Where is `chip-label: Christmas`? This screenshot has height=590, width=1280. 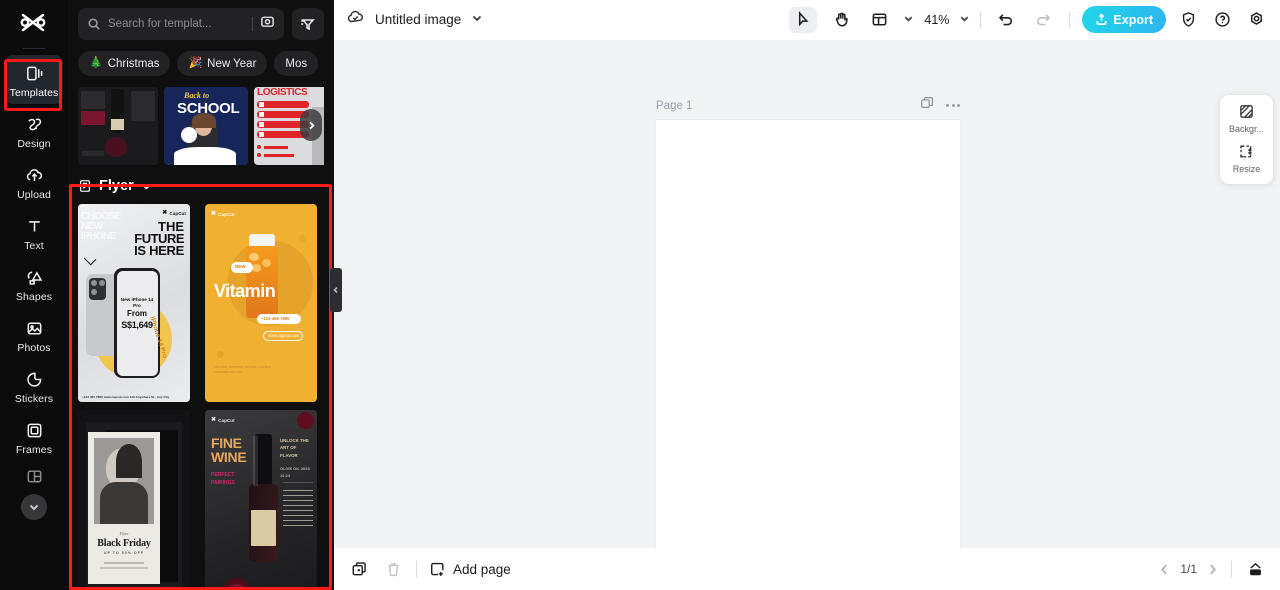 chip-label: Christmas is located at coordinates (133, 63).